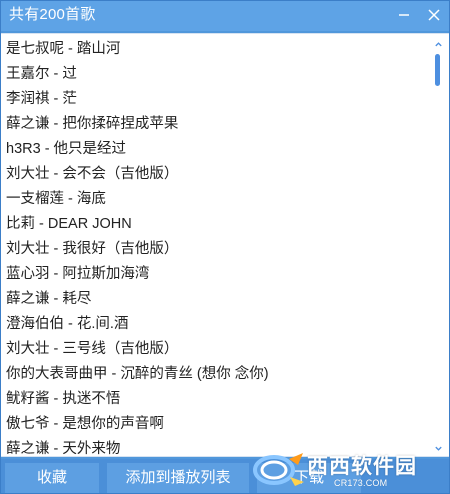  I want to click on song-list-item: 比莉 - DEAR JOHN, so click(215, 224).